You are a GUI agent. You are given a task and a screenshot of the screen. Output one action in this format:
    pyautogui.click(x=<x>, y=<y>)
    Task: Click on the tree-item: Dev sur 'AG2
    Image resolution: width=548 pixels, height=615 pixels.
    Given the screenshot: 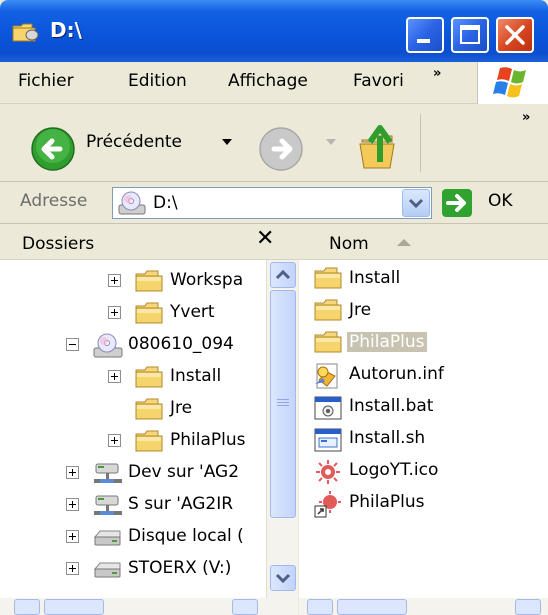 What is the action you would take?
    pyautogui.click(x=133, y=473)
    